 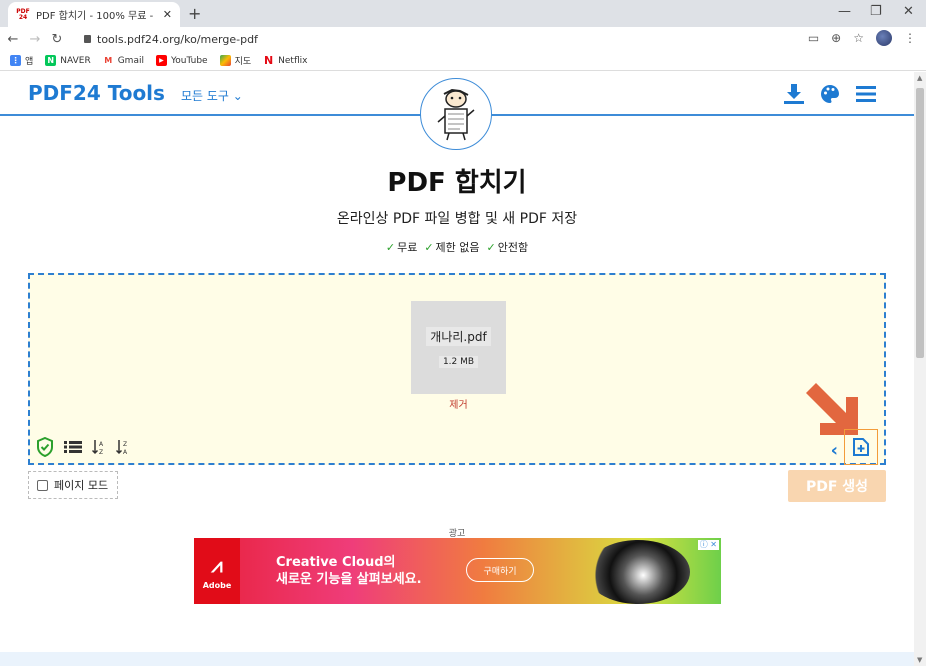 What do you see at coordinates (75, 60) in the screenshot?
I see `bookmark-label: NAVER` at bounding box center [75, 60].